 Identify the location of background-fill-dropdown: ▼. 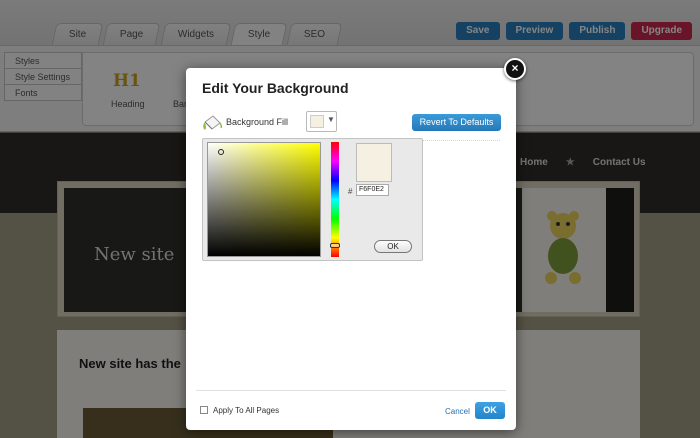
(321, 121).